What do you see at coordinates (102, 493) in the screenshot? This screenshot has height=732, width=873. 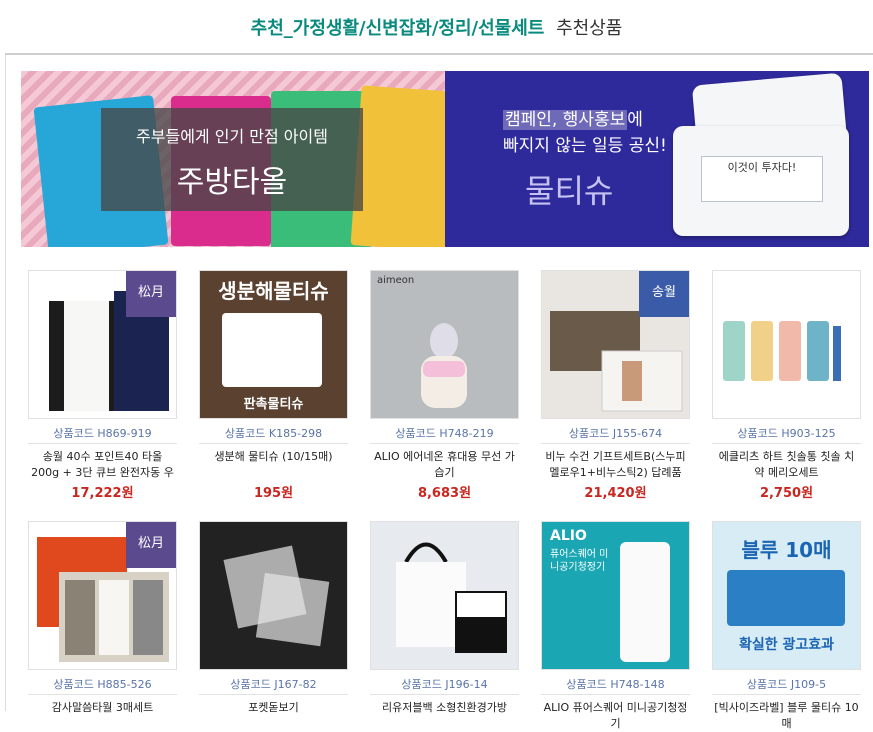 I see `product-price: 17,222원` at bounding box center [102, 493].